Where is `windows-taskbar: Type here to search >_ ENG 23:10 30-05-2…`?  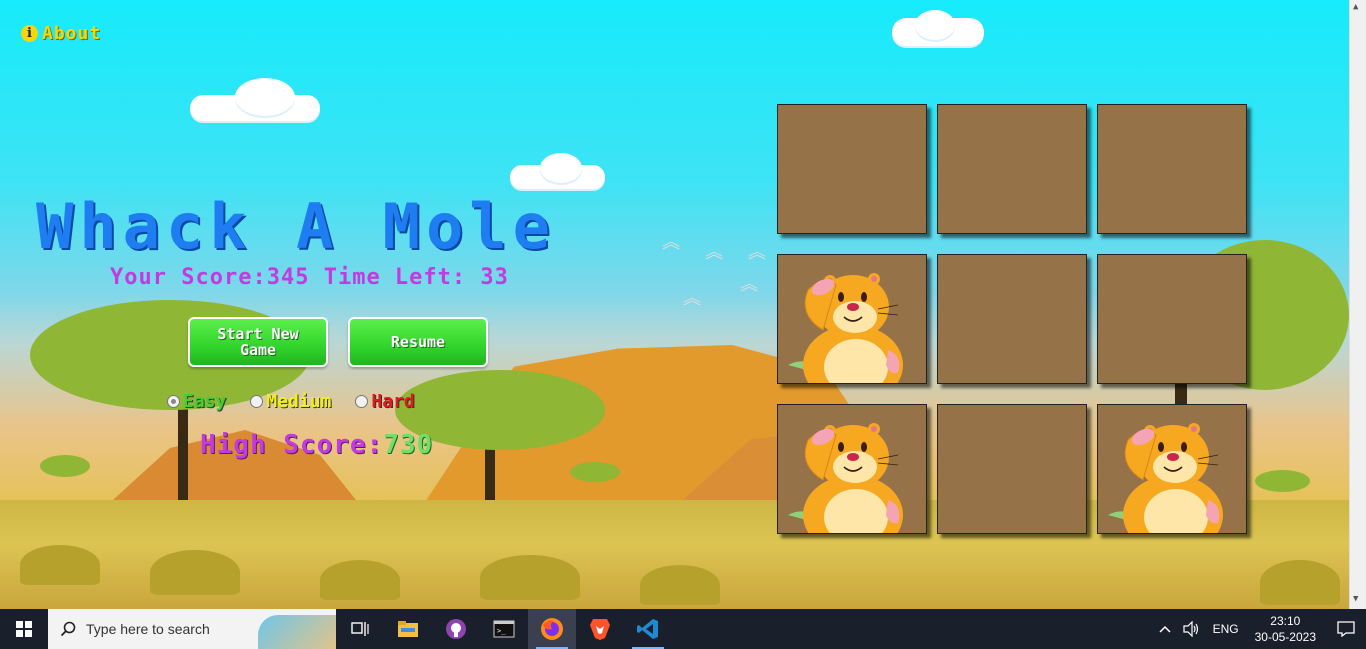 windows-taskbar: Type here to search >_ ENG 23:10 30-05-2… is located at coordinates (683, 629).